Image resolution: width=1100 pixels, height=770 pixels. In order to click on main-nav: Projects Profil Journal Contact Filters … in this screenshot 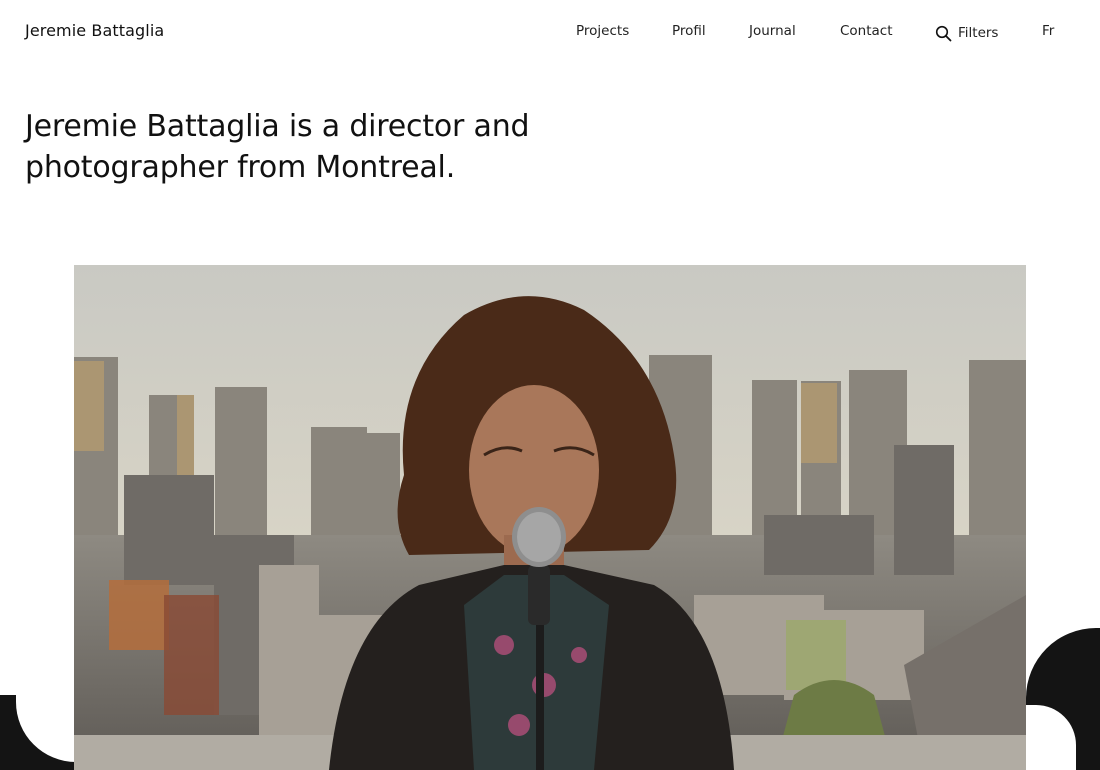, I will do `click(550, 33)`.